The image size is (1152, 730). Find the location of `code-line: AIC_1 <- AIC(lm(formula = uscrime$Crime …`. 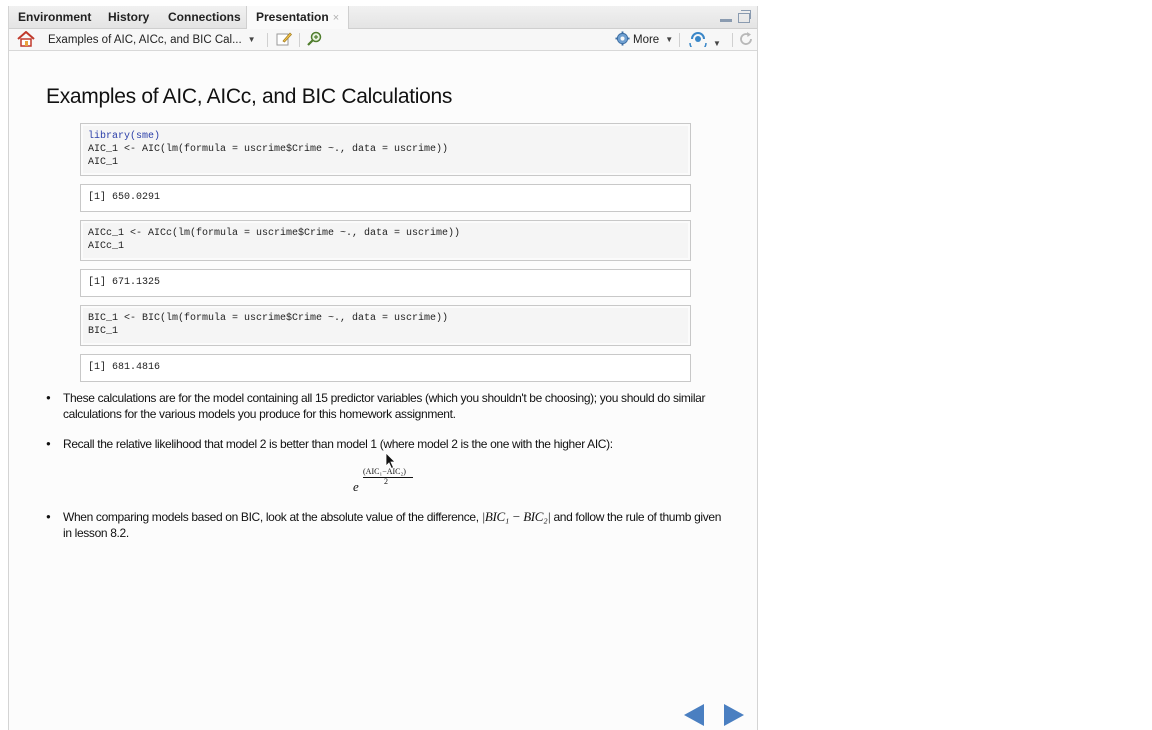

code-line: AIC_1 <- AIC(lm(formula = uscrime$Crime … is located at coordinates (268, 149).